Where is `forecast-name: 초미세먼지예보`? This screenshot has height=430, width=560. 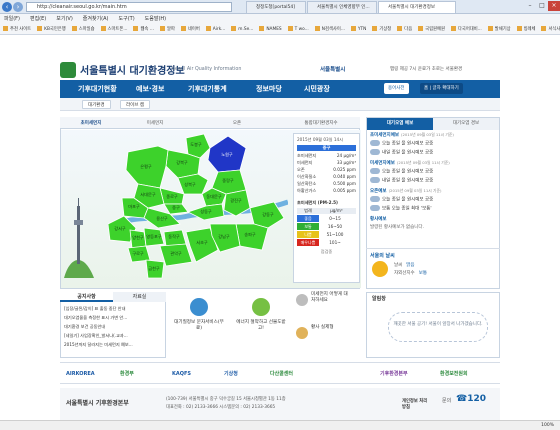 forecast-name: 초미세먼지예보 is located at coordinates (384, 135).